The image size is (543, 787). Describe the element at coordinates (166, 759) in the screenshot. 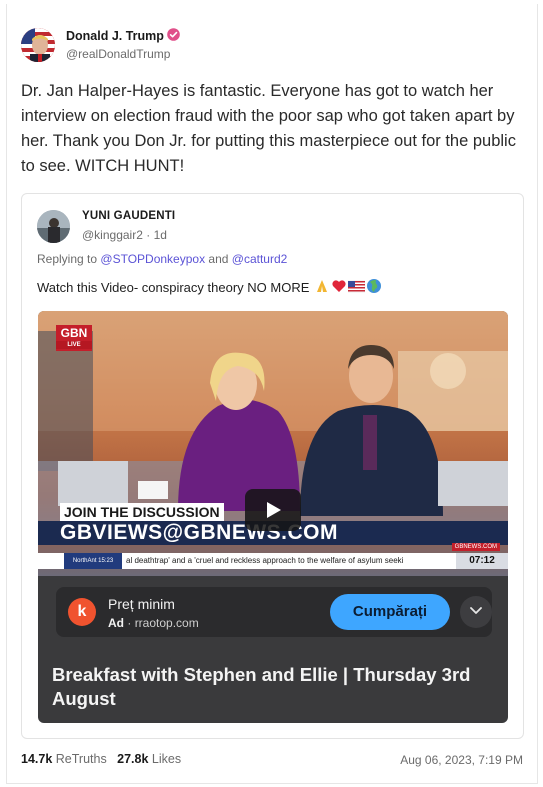

I see `likes-label: Likes` at that location.